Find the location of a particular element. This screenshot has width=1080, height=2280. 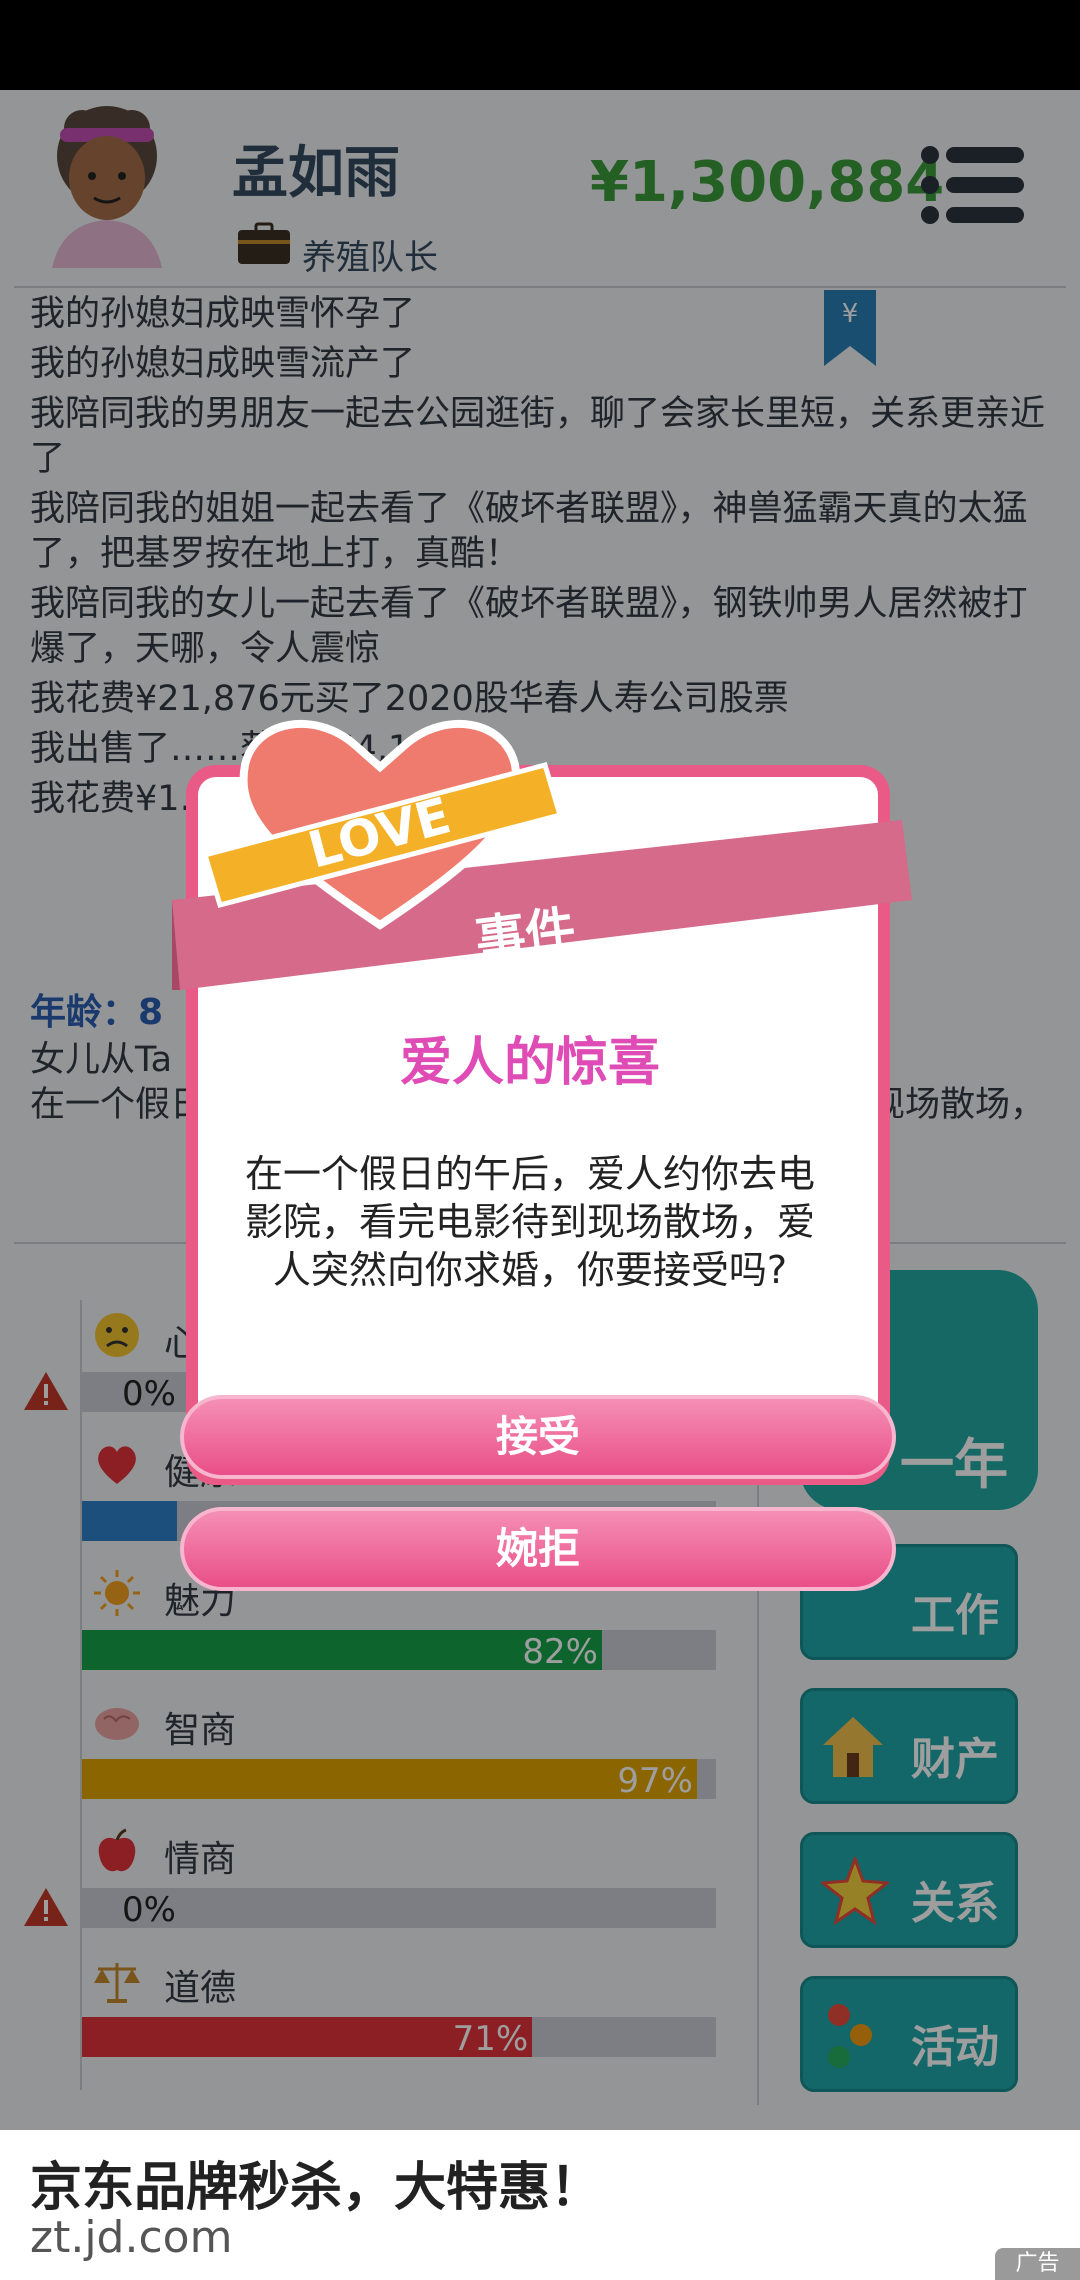

status-bar is located at coordinates (540, 45).